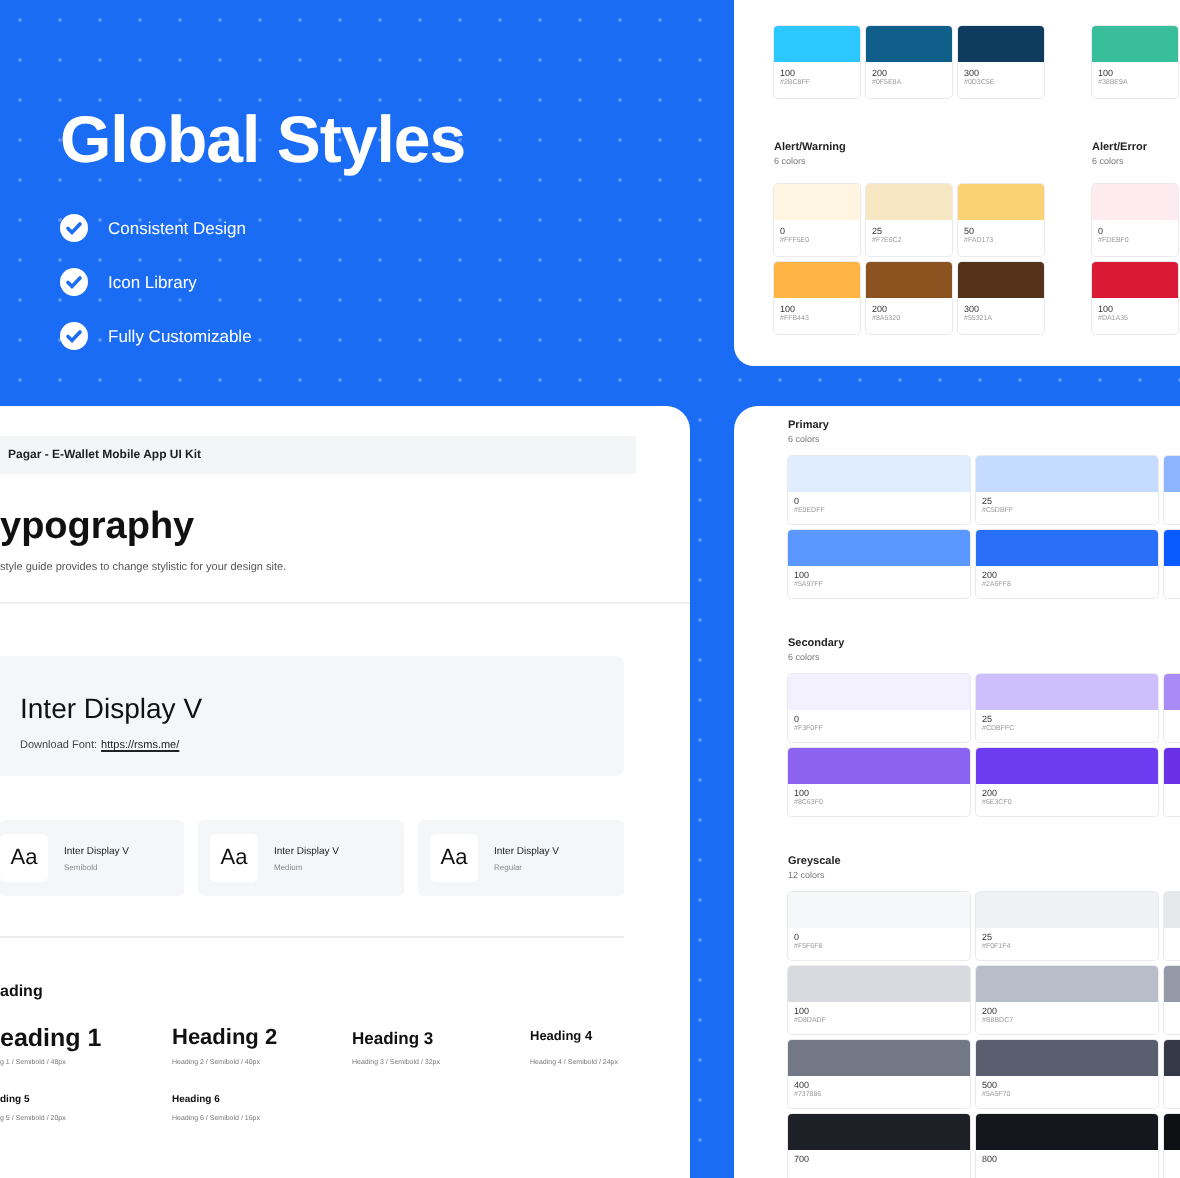 The height and width of the screenshot is (1178, 1180). What do you see at coordinates (180, 335) in the screenshot?
I see `feature-label: Fully Customizable` at bounding box center [180, 335].